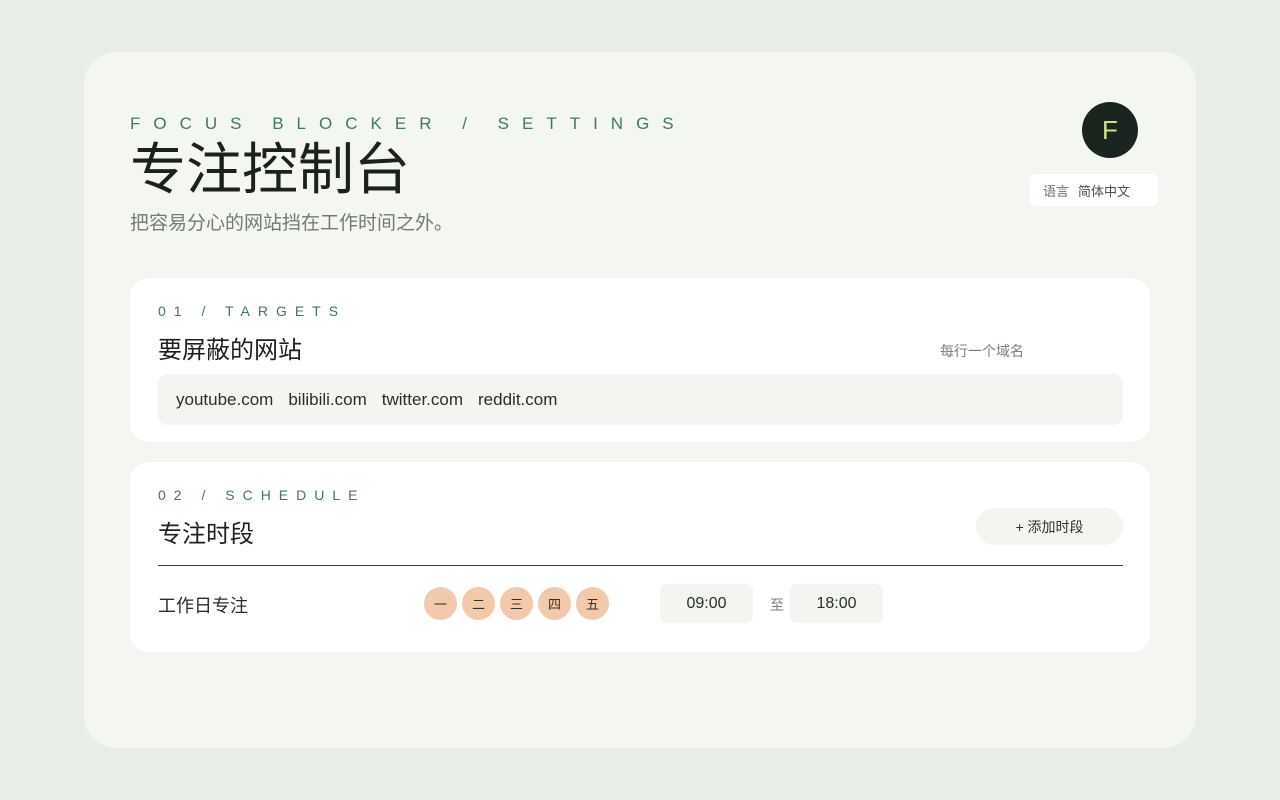 Image resolution: width=1280 pixels, height=800 pixels. I want to click on page-subtitle: 把容易分心的网站挡在工作时间之外。, so click(292, 223).